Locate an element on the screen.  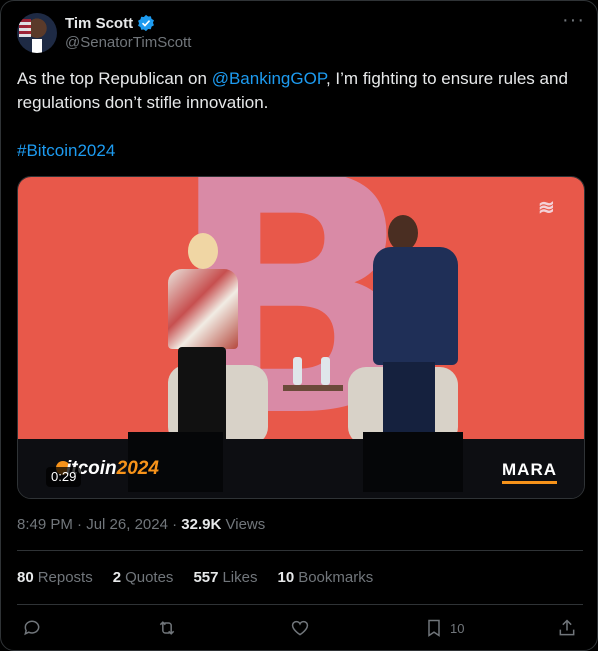
author-handle: @SenatorTimScott is located at coordinates (128, 42).